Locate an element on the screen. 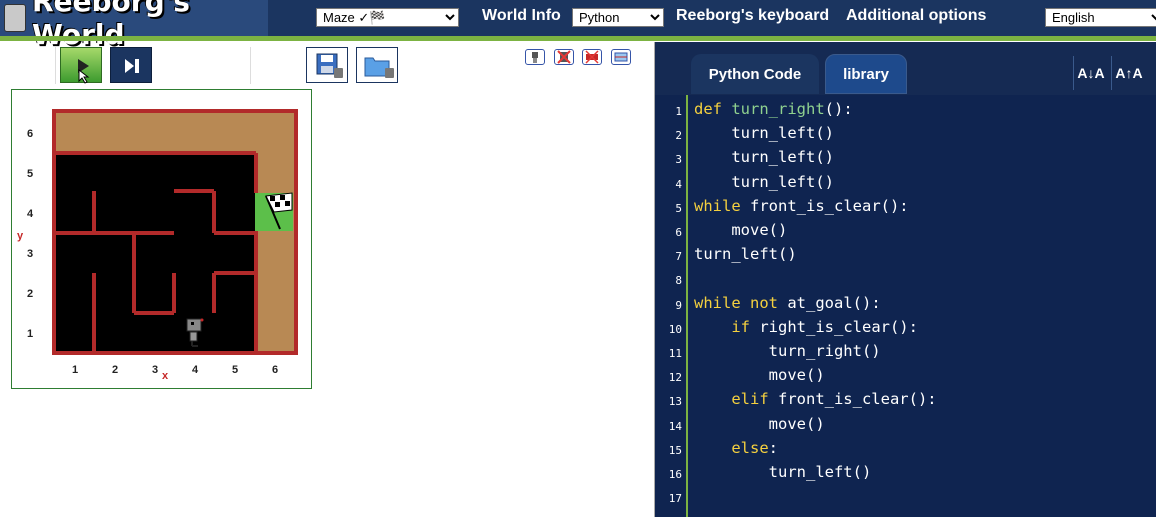 Image resolution: width=1156 pixels, height=517 pixels. maze-floor is located at coordinates (155, 253).